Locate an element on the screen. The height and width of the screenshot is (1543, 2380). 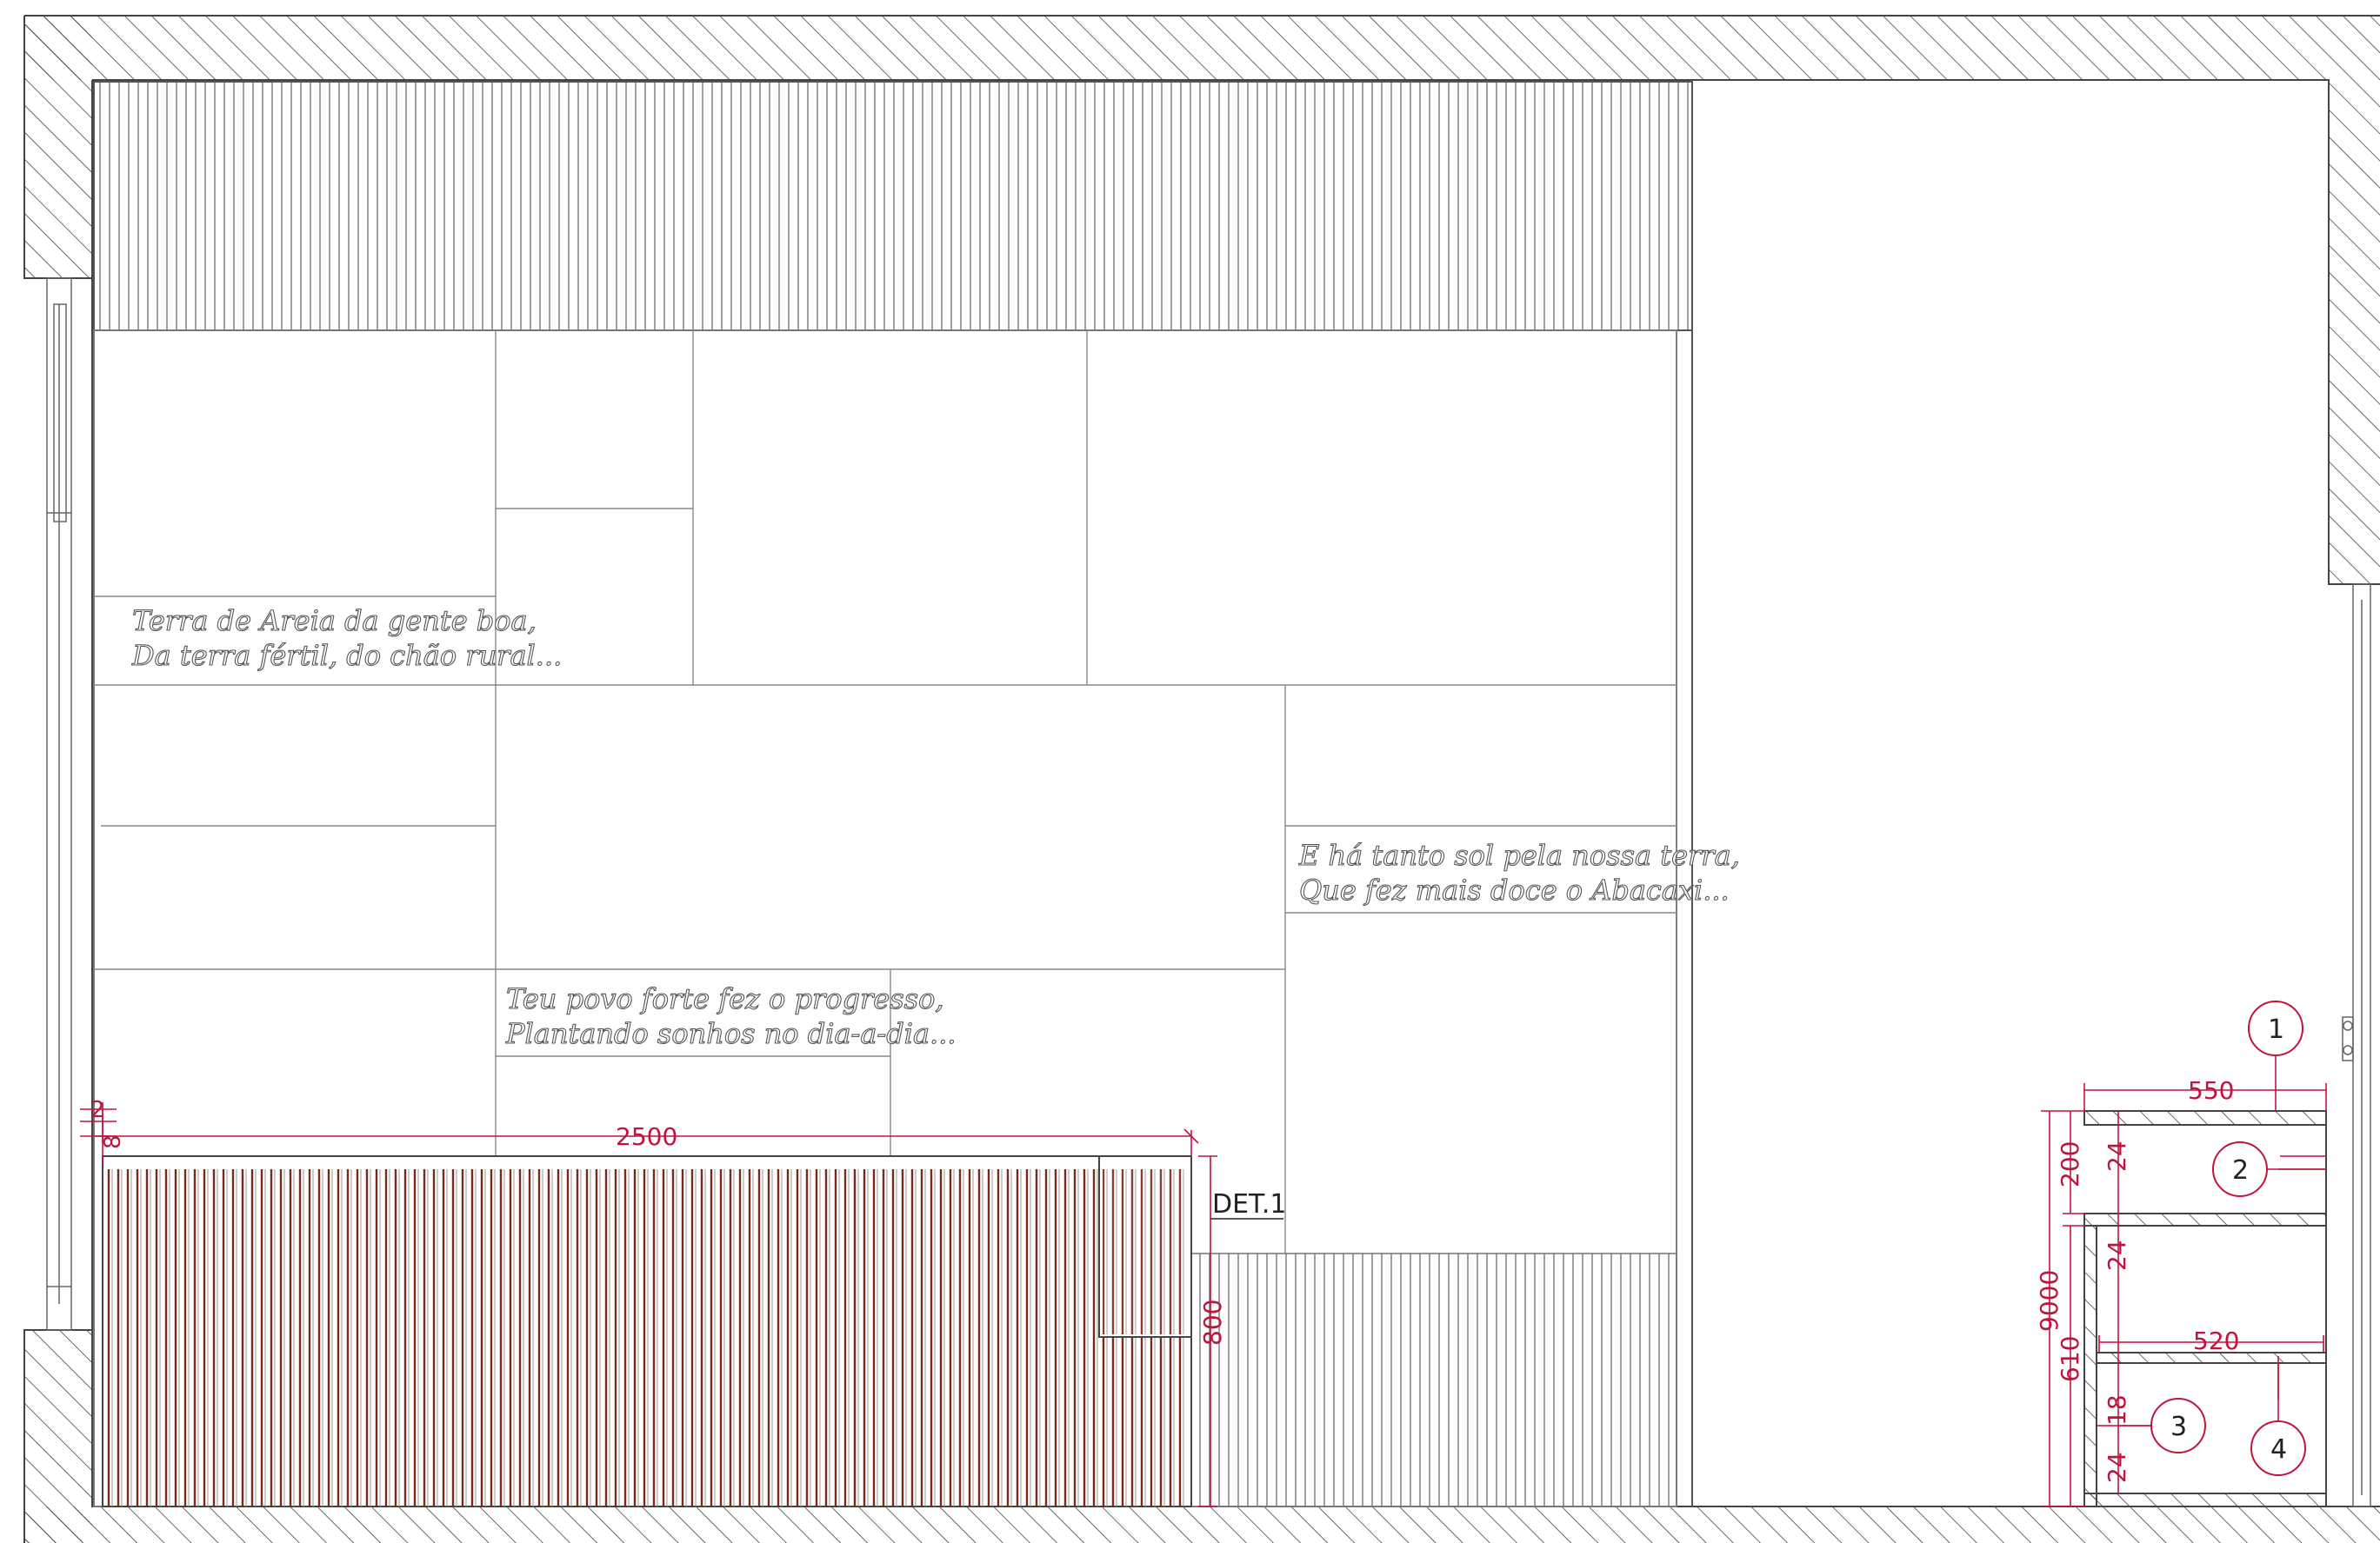
dim-top-gap-a: 2 is located at coordinates (97, 1110).